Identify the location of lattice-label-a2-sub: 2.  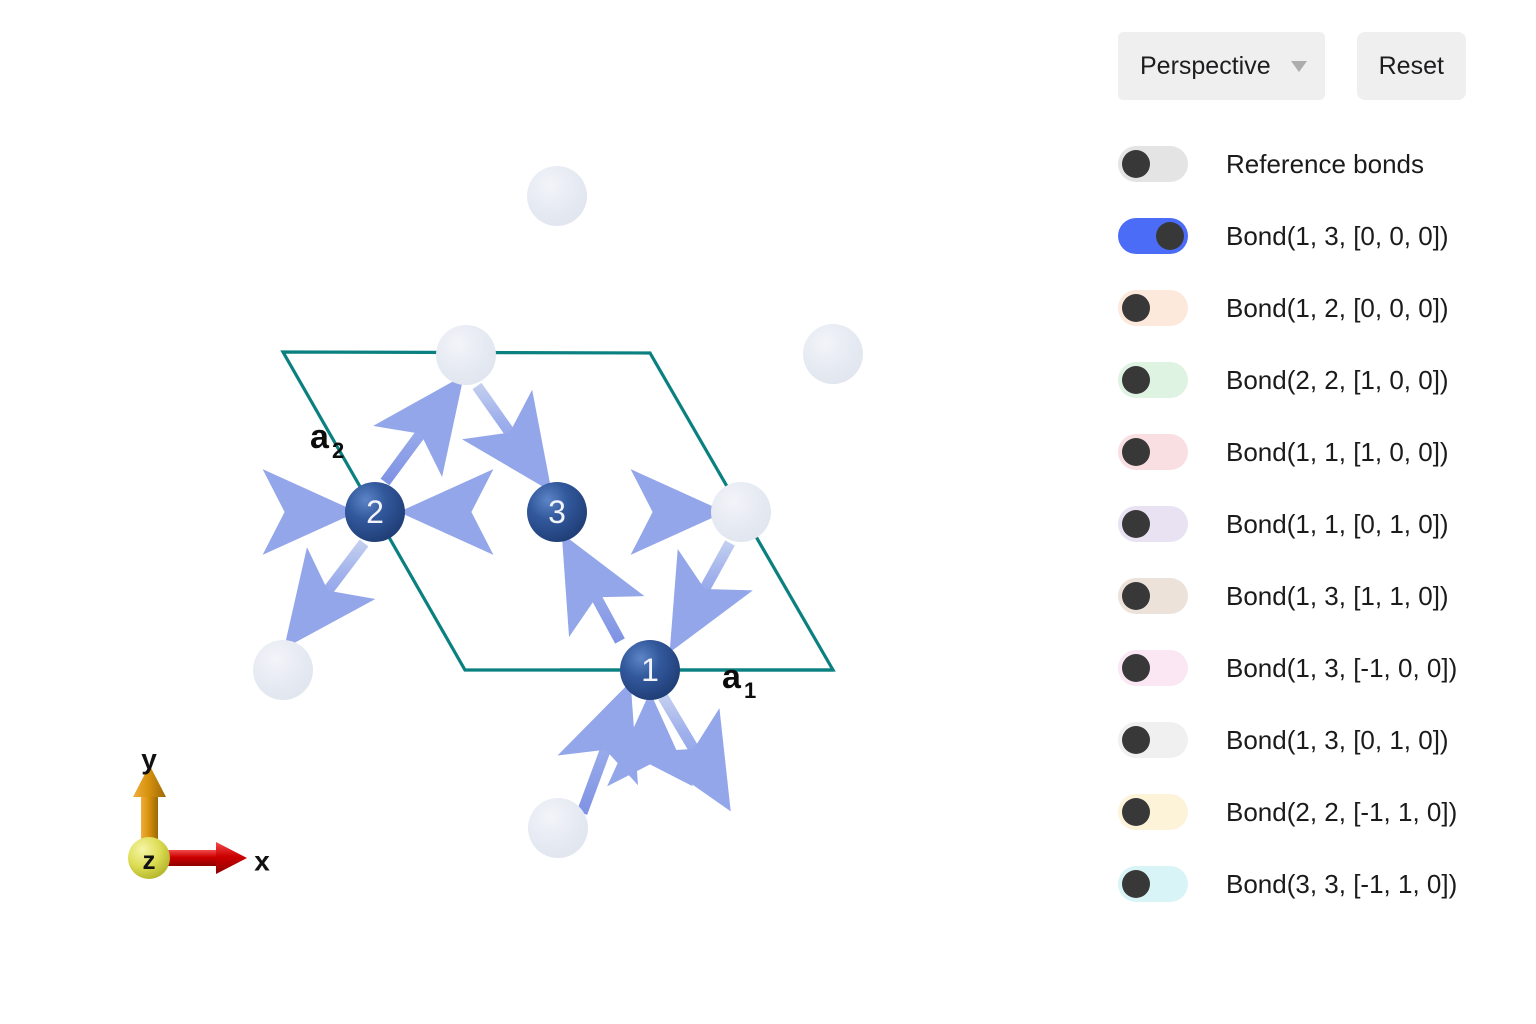
(338, 450).